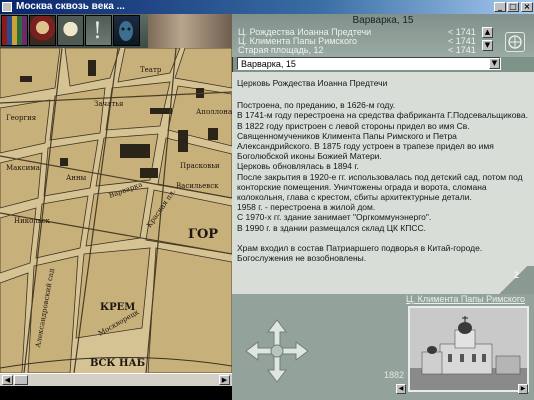 This screenshot has width=534, height=400. What do you see at coordinates (14, 30) in the screenshot?
I see `books-icon` at bounding box center [14, 30].